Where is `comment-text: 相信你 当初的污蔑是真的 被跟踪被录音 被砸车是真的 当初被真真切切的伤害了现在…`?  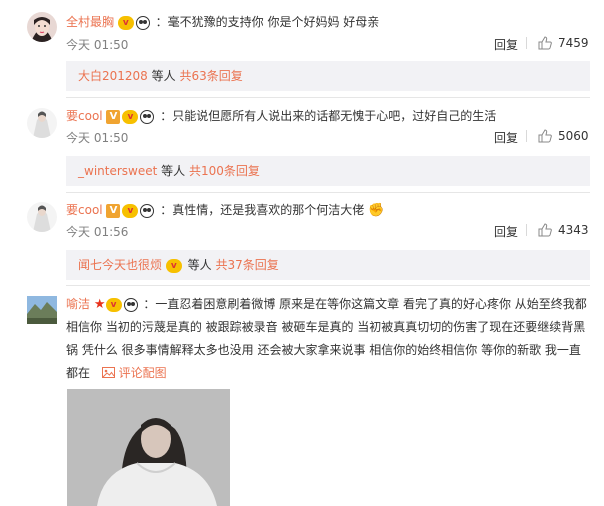
comment-text: 相信你 当初的污蔑是真的 被跟踪被录音 被砸车是真的 当初被真真切切的伤害了现在… is located at coordinates (326, 350).